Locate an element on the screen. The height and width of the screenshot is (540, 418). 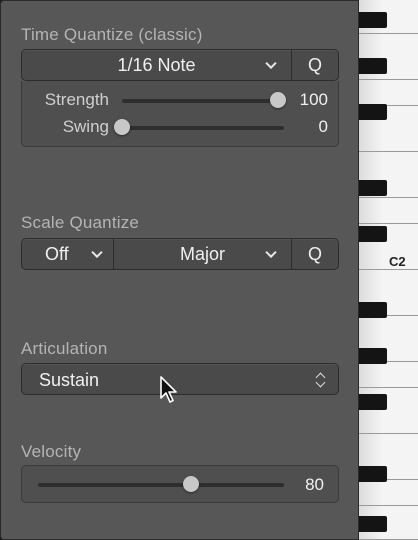
scale-quantize-bar: Off Major Q is located at coordinates (180, 254).